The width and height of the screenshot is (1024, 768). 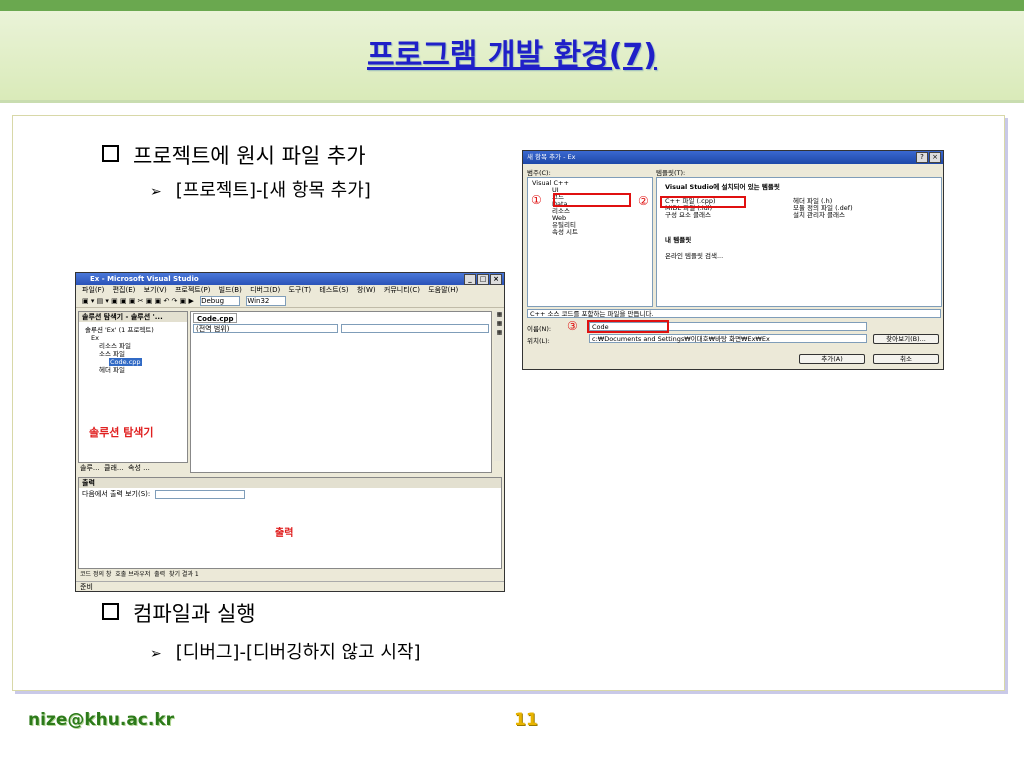 What do you see at coordinates (678, 240) in the screenshot?
I see `my-templates-header: 내 템플릿` at bounding box center [678, 240].